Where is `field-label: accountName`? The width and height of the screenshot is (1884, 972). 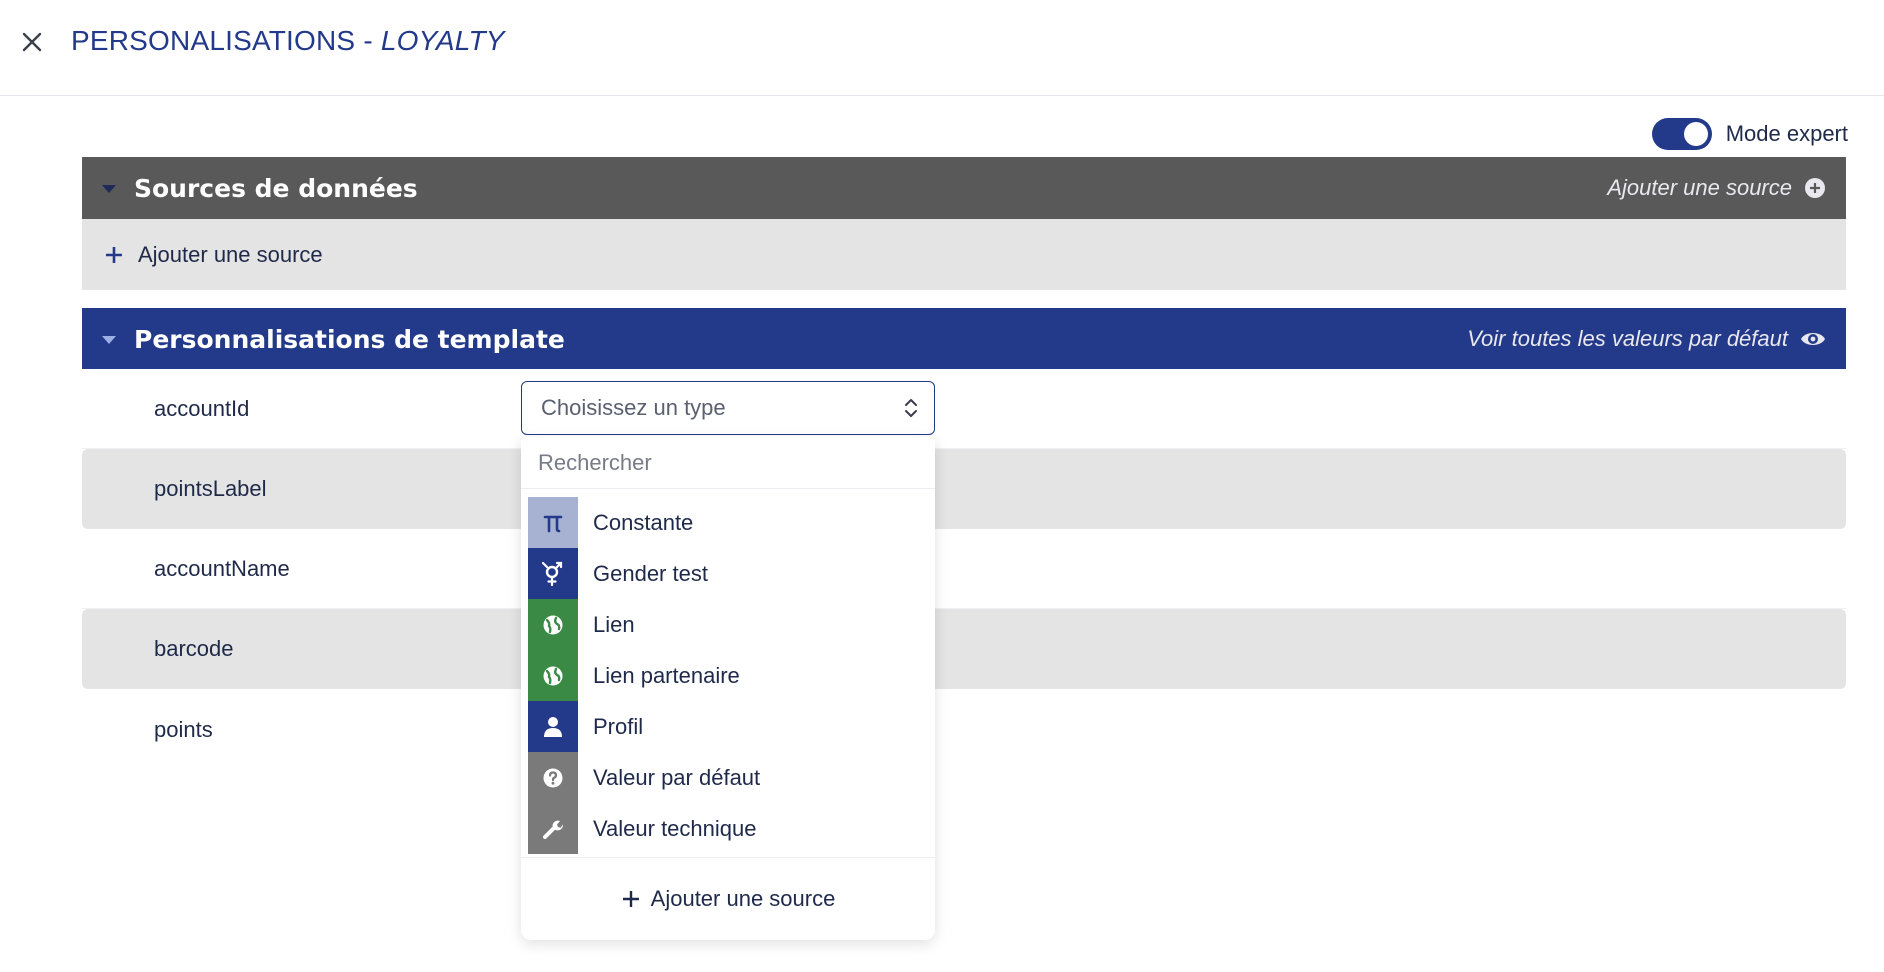
field-label: accountName is located at coordinates (222, 568).